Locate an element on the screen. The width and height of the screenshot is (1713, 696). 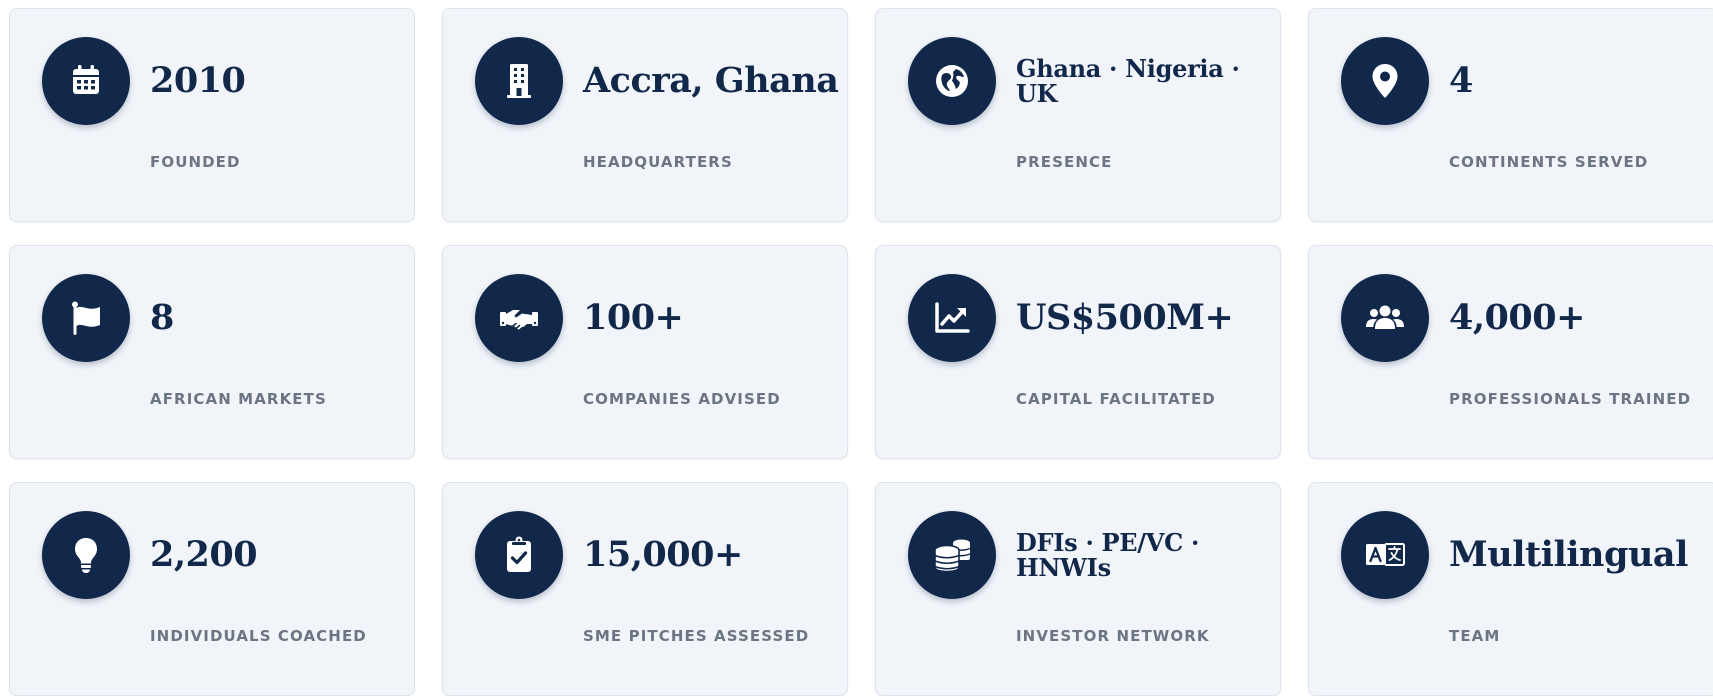
stat-label: SME PITCHES ASSESSED is located at coordinates (696, 636).